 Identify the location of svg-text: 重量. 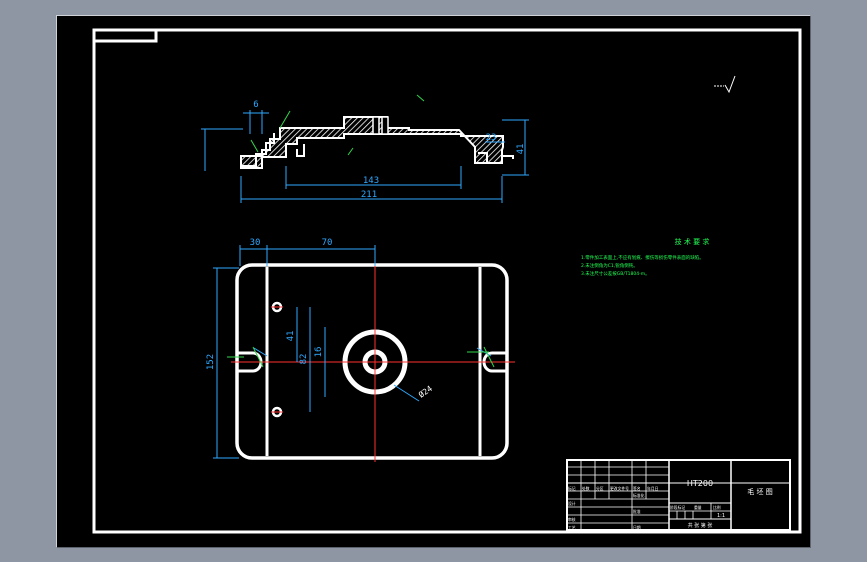
(698, 507).